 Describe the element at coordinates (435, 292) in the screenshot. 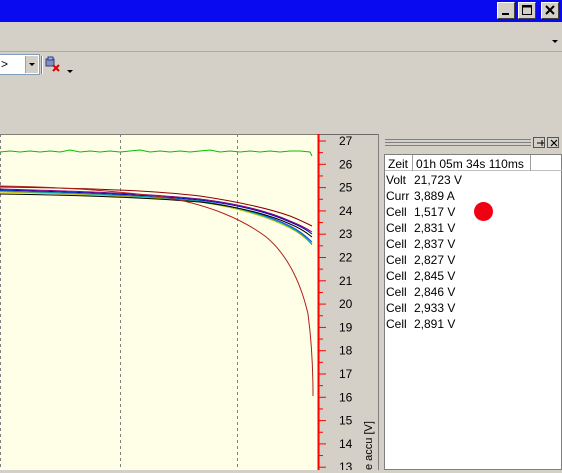

I see `value-reading: 2,846 V` at that location.